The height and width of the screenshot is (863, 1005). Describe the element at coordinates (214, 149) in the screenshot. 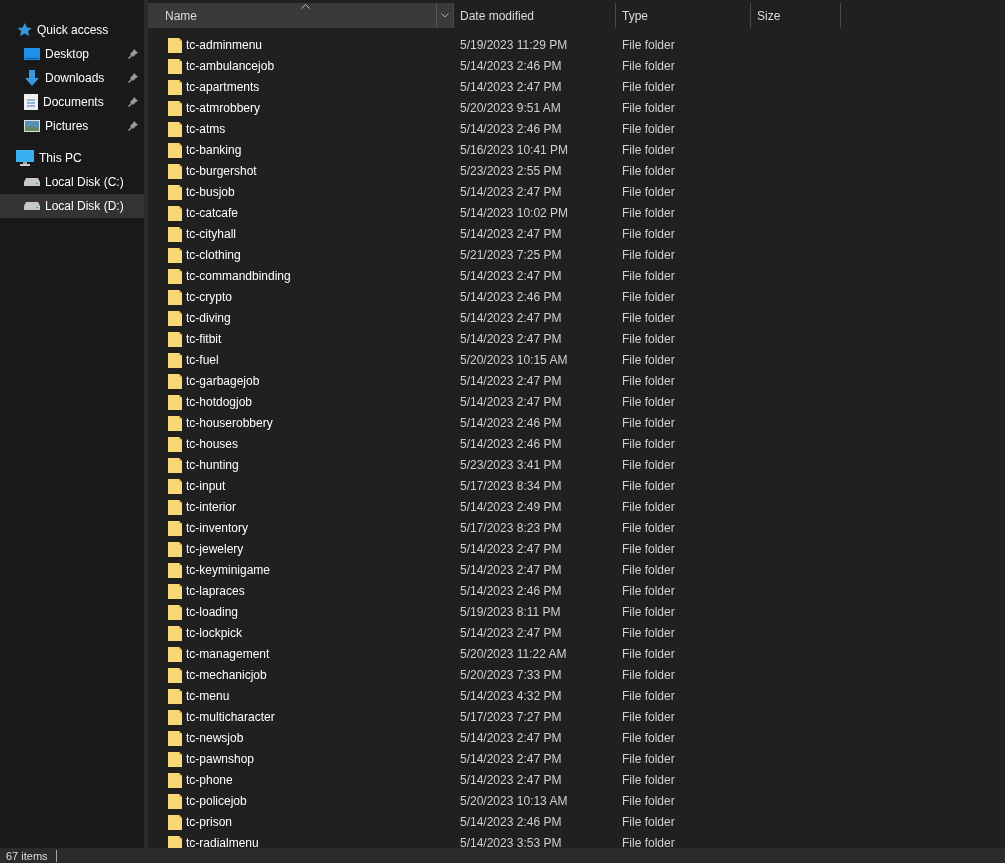

I see `file-name: tc-banking` at that location.